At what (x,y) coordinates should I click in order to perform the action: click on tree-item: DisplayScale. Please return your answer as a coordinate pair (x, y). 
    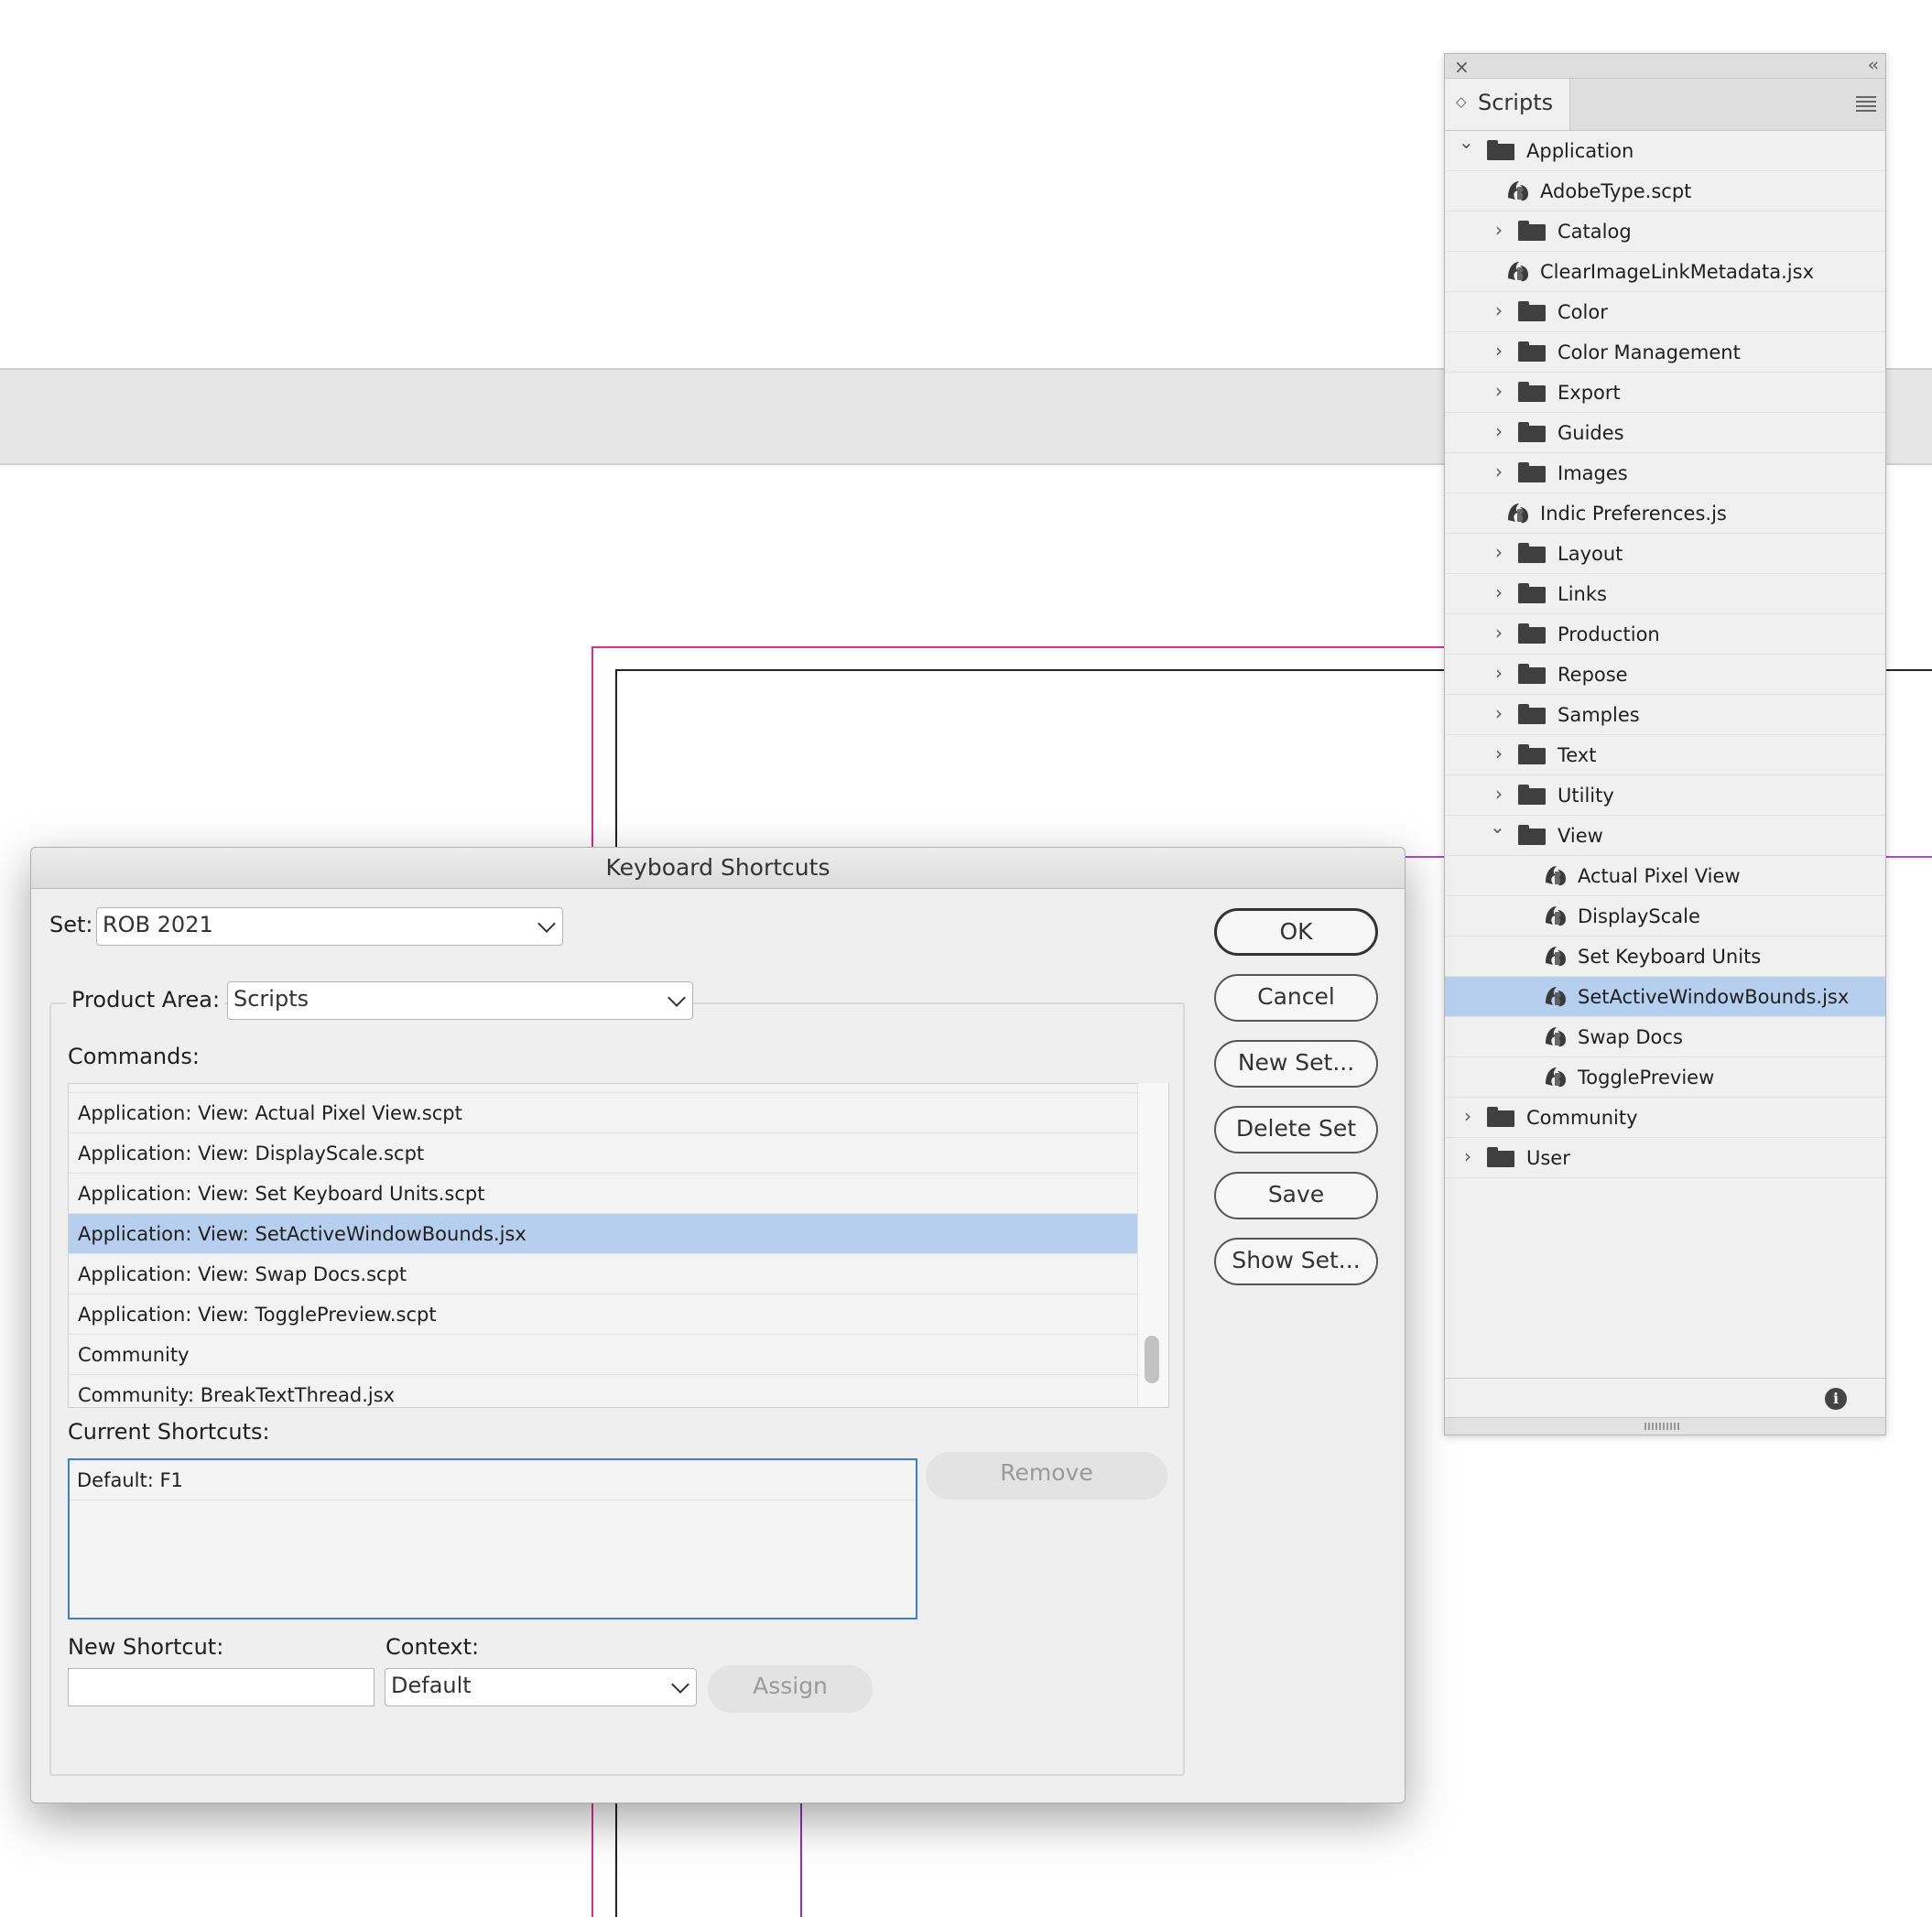
    Looking at the image, I should click on (1665, 916).